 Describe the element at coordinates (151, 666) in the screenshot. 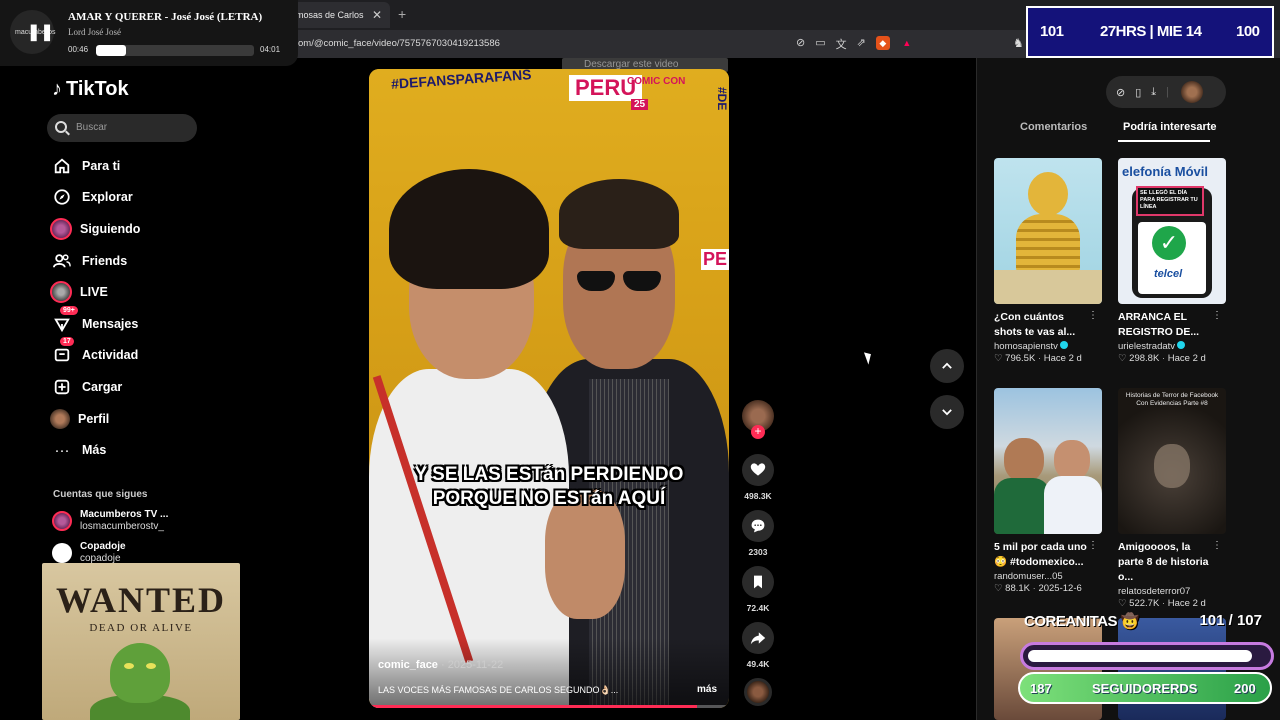

I see `grinch-eye` at that location.